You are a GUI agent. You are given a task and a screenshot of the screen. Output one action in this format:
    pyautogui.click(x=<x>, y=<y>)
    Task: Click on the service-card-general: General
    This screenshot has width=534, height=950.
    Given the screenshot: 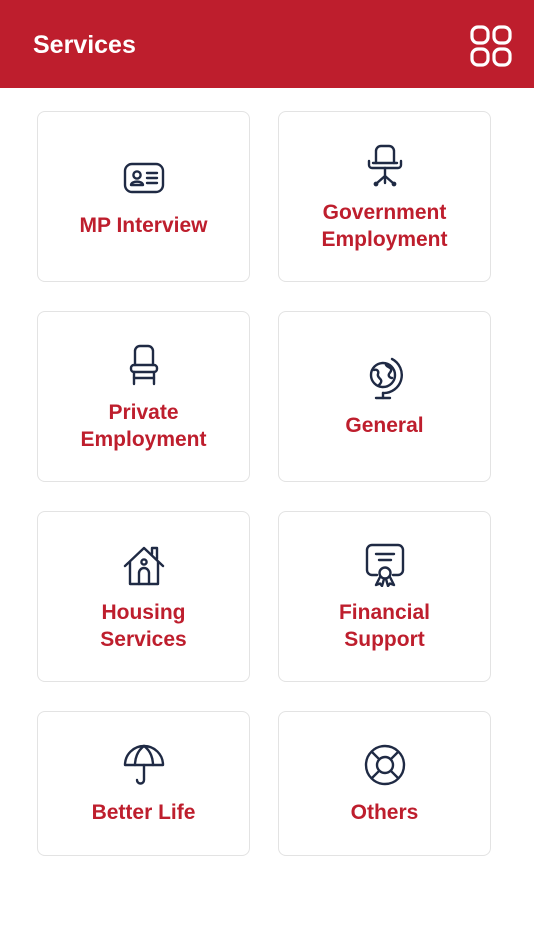 What is the action you would take?
    pyautogui.click(x=384, y=396)
    